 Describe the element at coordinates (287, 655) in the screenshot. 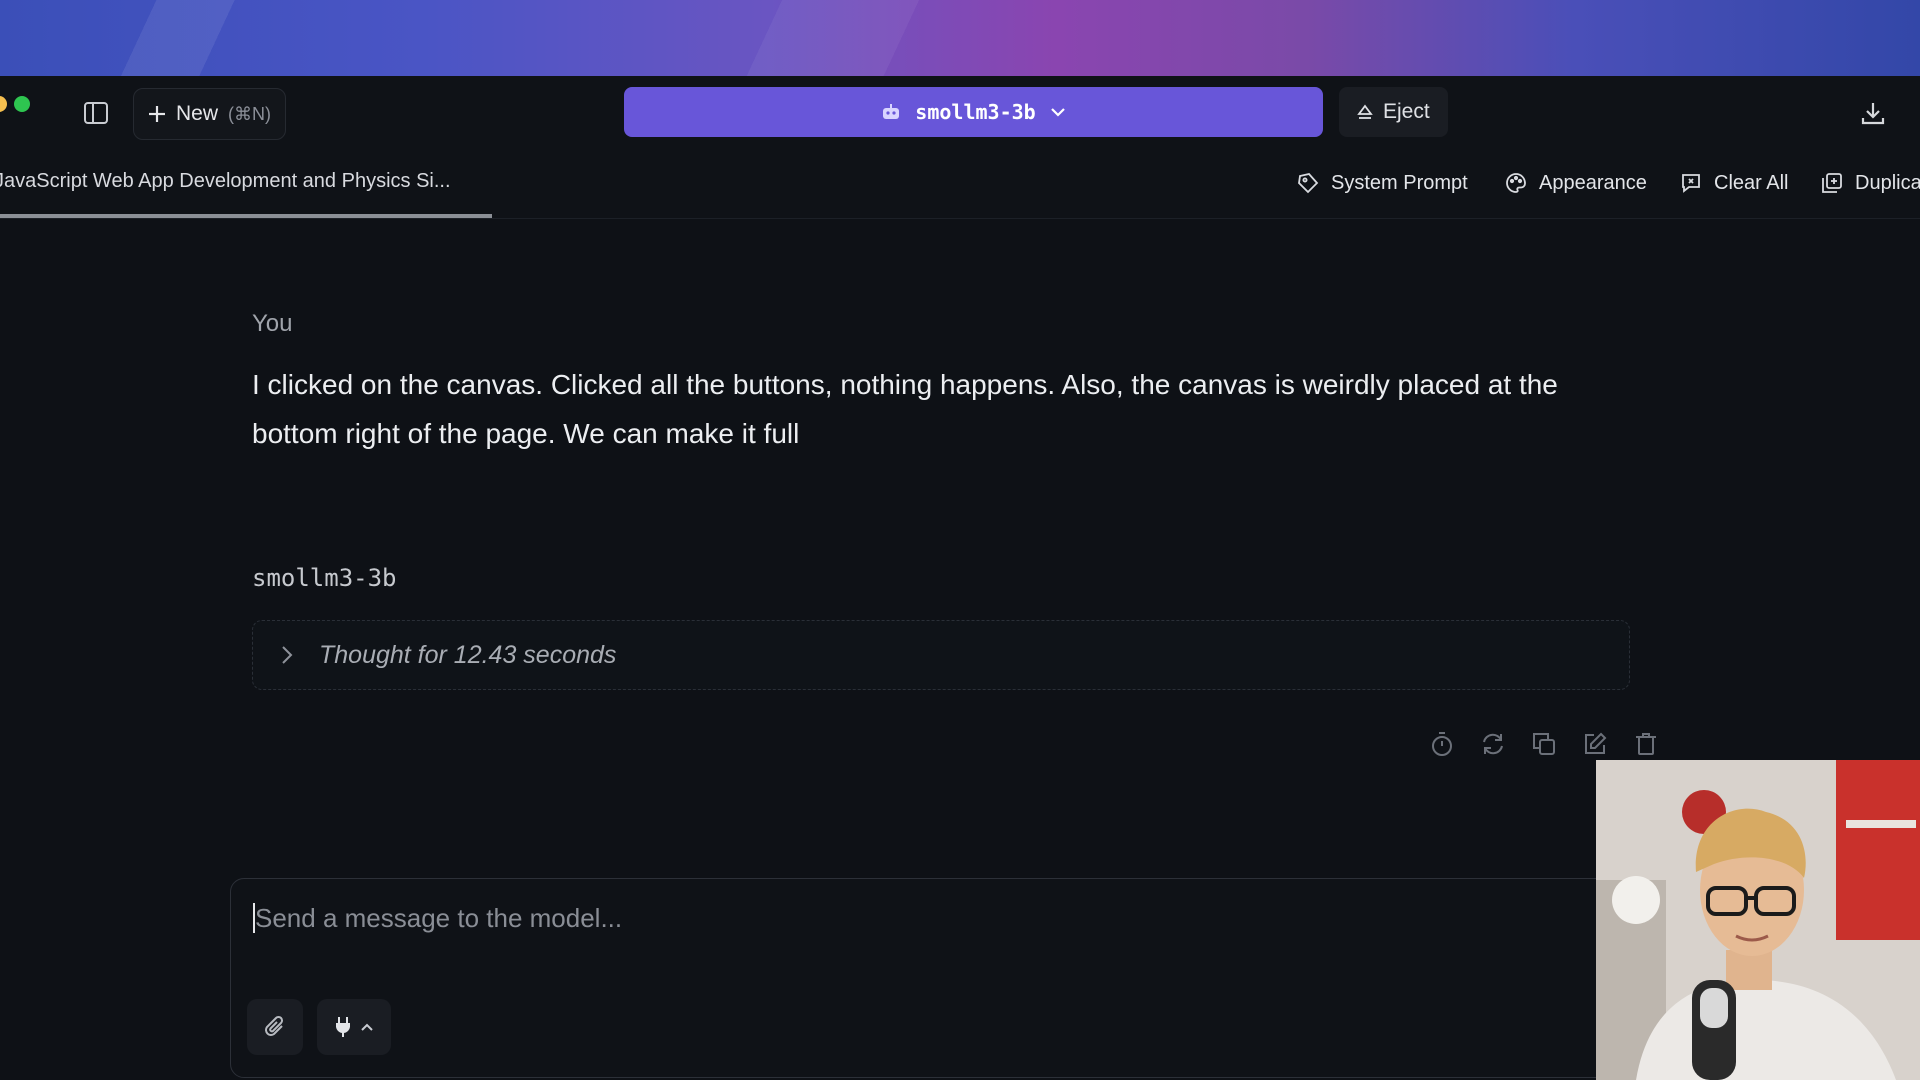

I see `chevron-right-icon` at that location.